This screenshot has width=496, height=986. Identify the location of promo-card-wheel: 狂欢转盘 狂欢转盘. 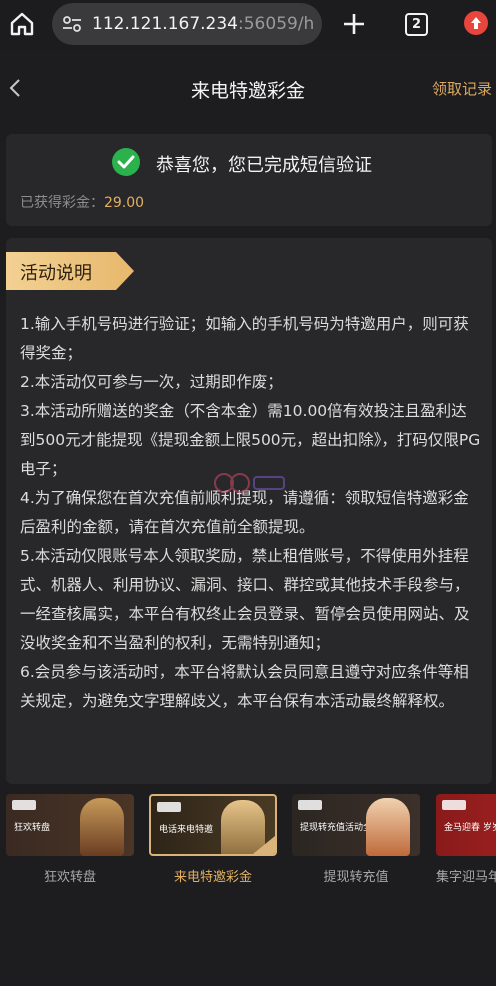
(70, 839).